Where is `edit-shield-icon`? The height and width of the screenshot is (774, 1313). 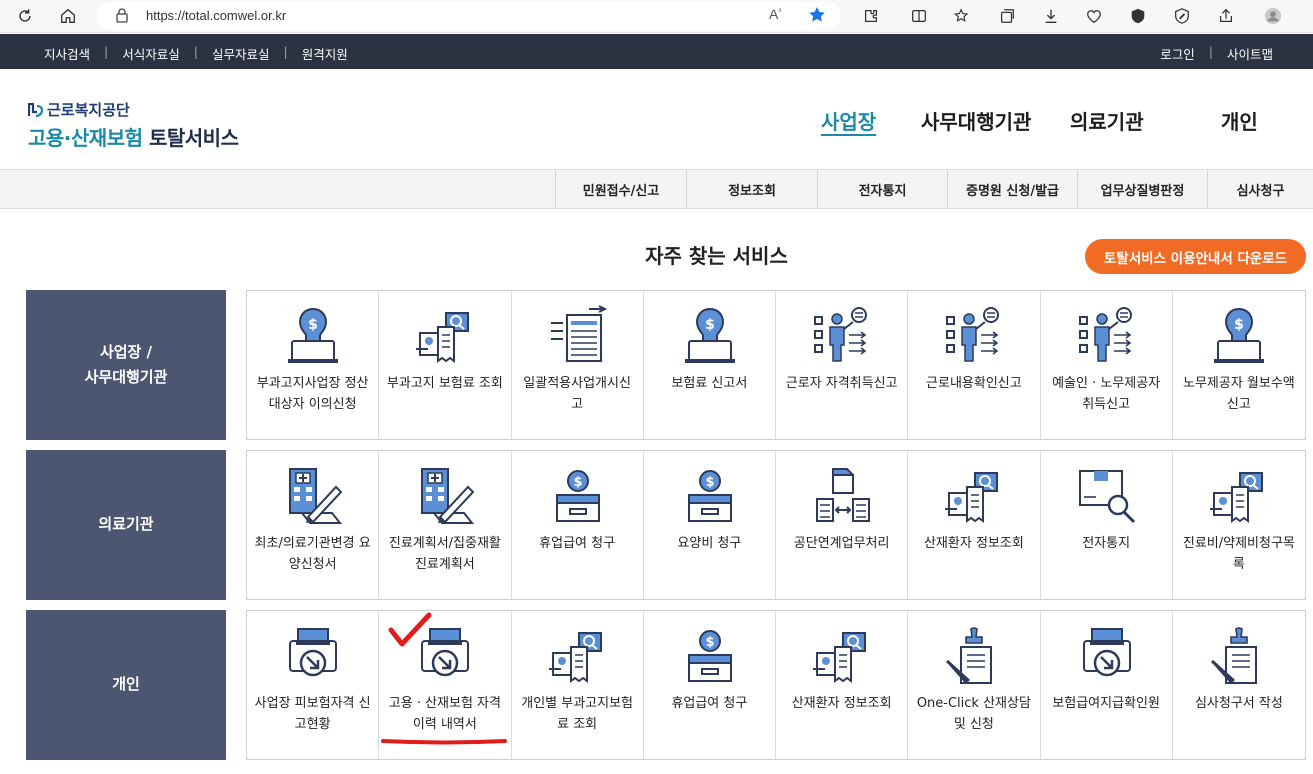 edit-shield-icon is located at coordinates (1182, 16).